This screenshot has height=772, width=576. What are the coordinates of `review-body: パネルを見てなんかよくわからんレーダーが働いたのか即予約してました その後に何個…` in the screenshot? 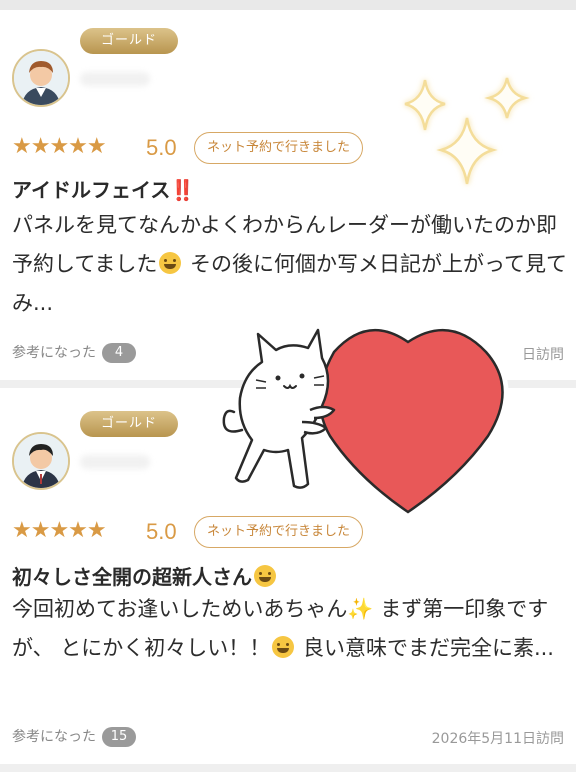 It's located at (289, 264).